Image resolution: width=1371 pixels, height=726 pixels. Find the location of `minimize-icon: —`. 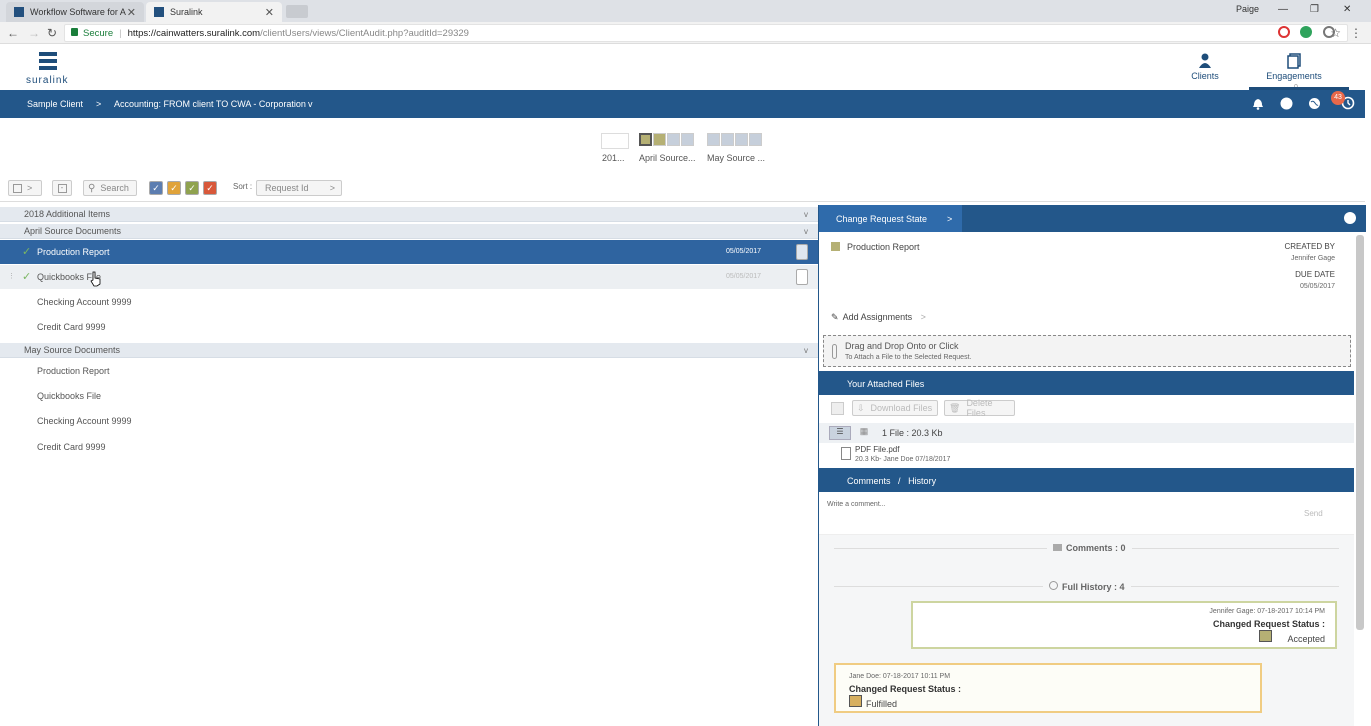

minimize-icon: — is located at coordinates (1283, 9).